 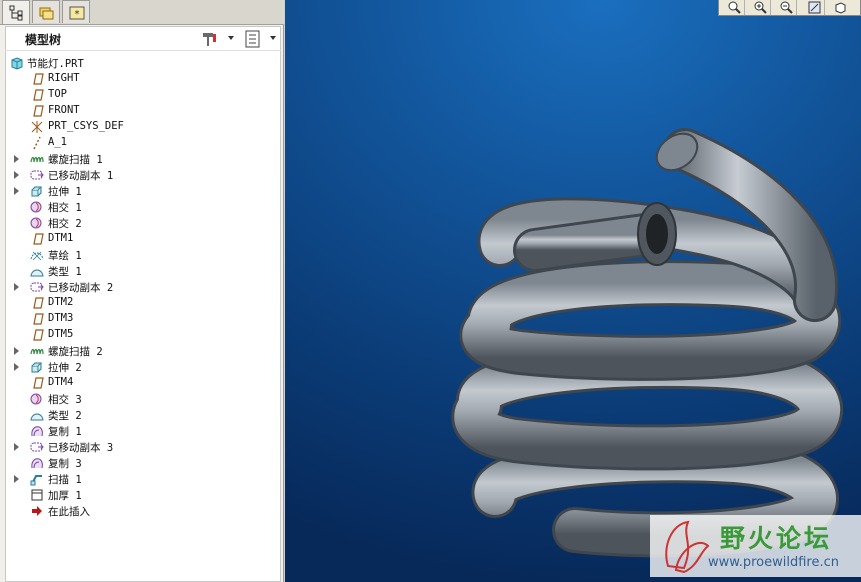 I want to click on forum-logo-icon, so click(x=687, y=547).